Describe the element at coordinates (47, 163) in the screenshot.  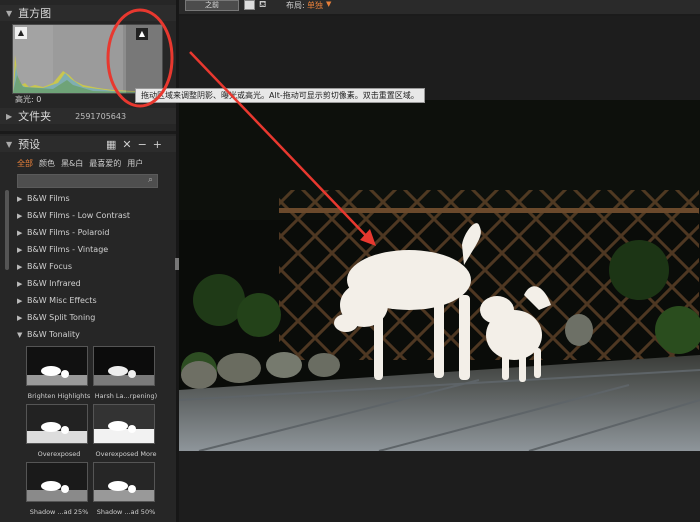
I see `tab-color: 颜色` at that location.